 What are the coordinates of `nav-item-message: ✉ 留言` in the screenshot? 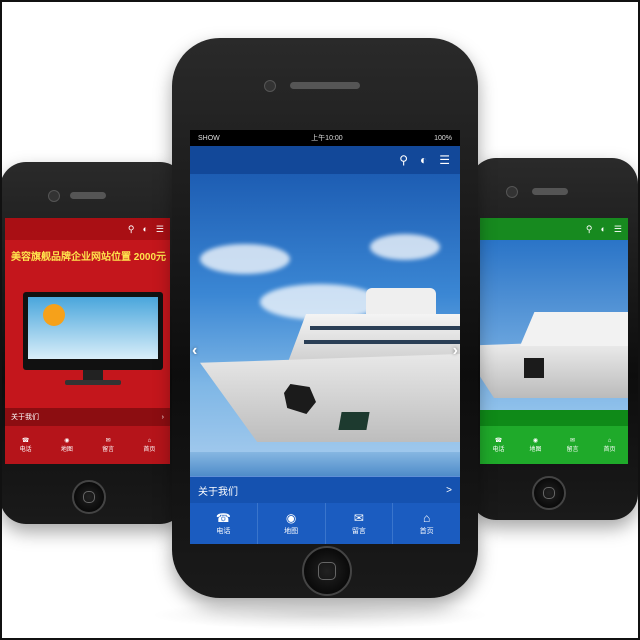 It's located at (360, 523).